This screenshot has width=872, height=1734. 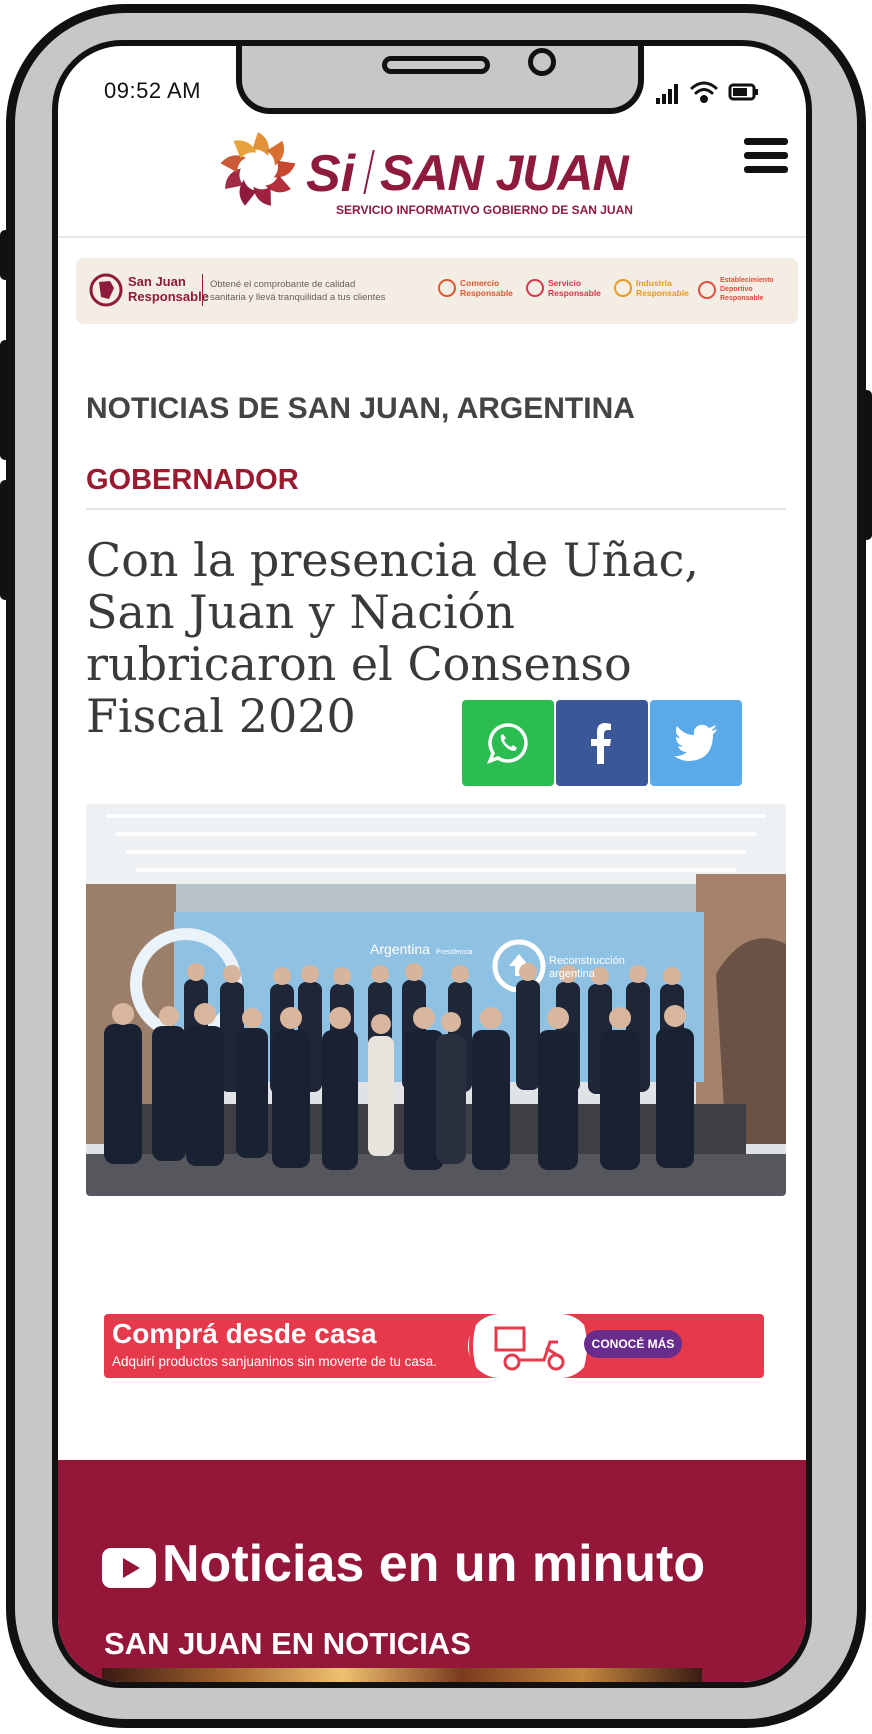 I want to click on article-category: GOBERNADOR, so click(x=192, y=480).